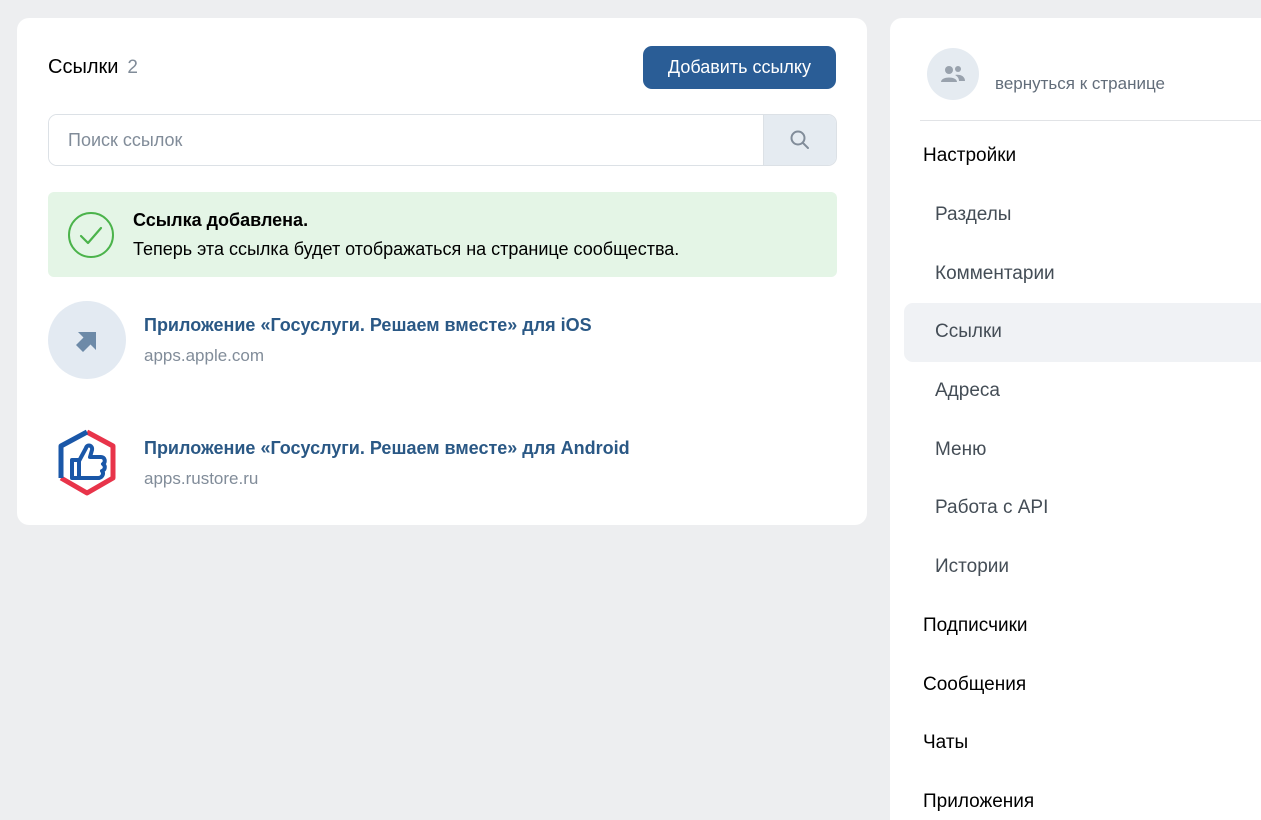 Image resolution: width=1261 pixels, height=820 pixels. What do you see at coordinates (1082, 684) in the screenshot?
I see `sidebar-item-messages: Сообщения` at bounding box center [1082, 684].